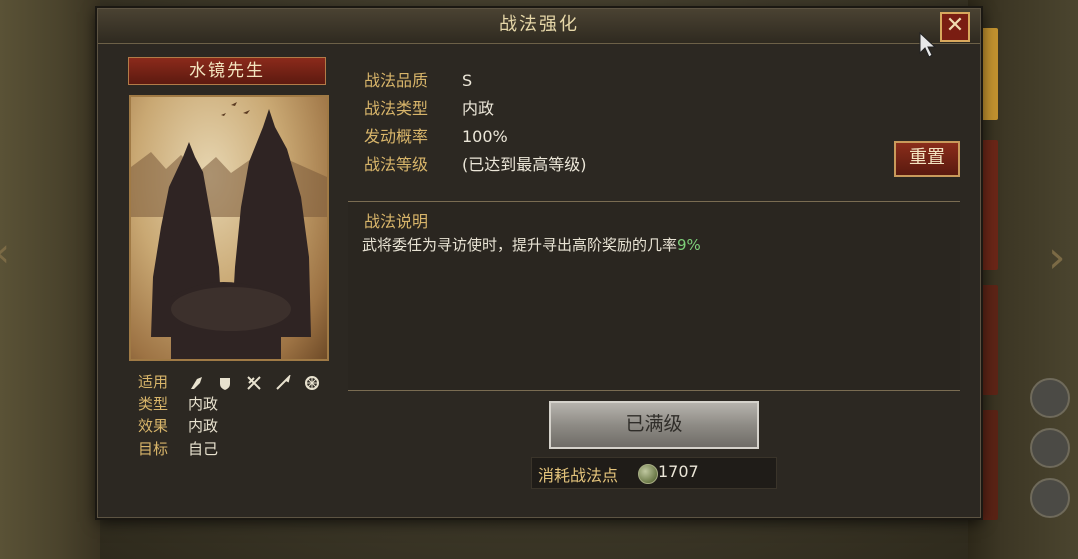  What do you see at coordinates (927, 159) in the screenshot?
I see `reset-button: 重置` at bounding box center [927, 159].